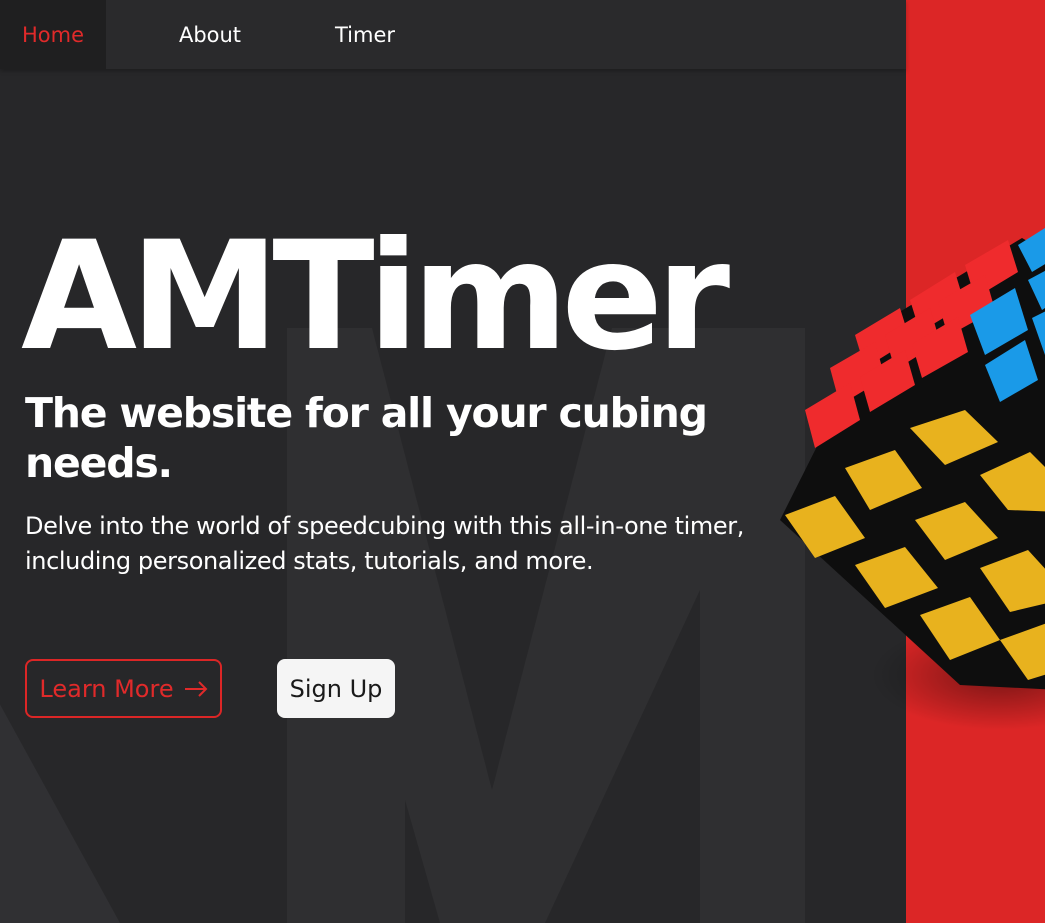 The width and height of the screenshot is (1045, 923). Describe the element at coordinates (453, 34) in the screenshot. I see `top-nav: Home About Timer` at that location.